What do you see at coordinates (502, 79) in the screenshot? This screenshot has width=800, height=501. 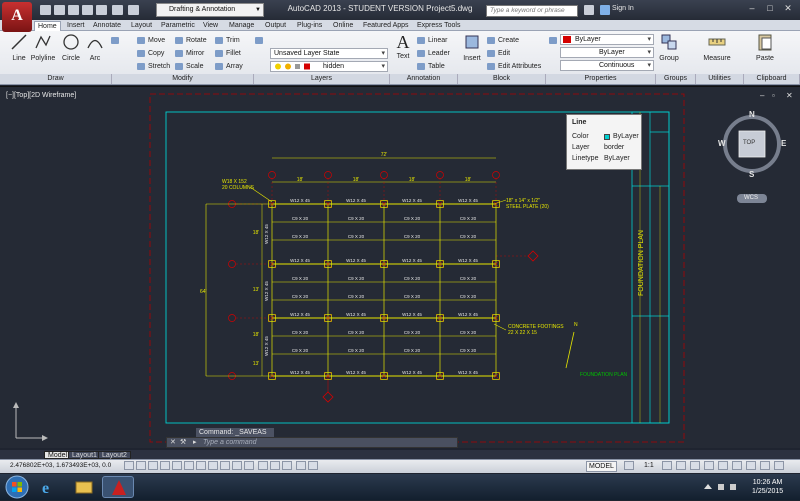 I see `block-panel-label: Block` at bounding box center [502, 79].